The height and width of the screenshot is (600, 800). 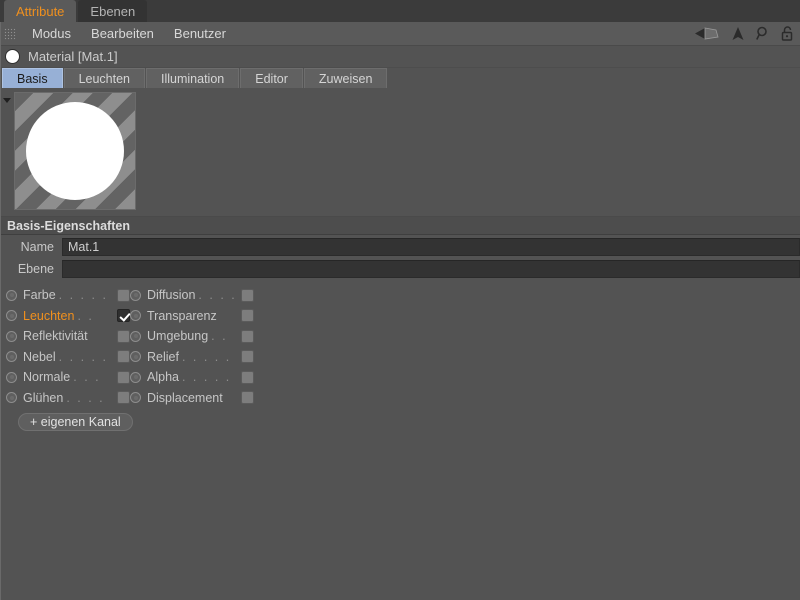 What do you see at coordinates (193, 78) in the screenshot?
I see `tab-illumination: Illumination` at bounding box center [193, 78].